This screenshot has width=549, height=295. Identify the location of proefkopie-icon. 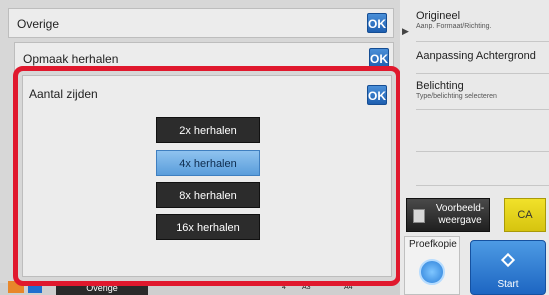
(432, 272).